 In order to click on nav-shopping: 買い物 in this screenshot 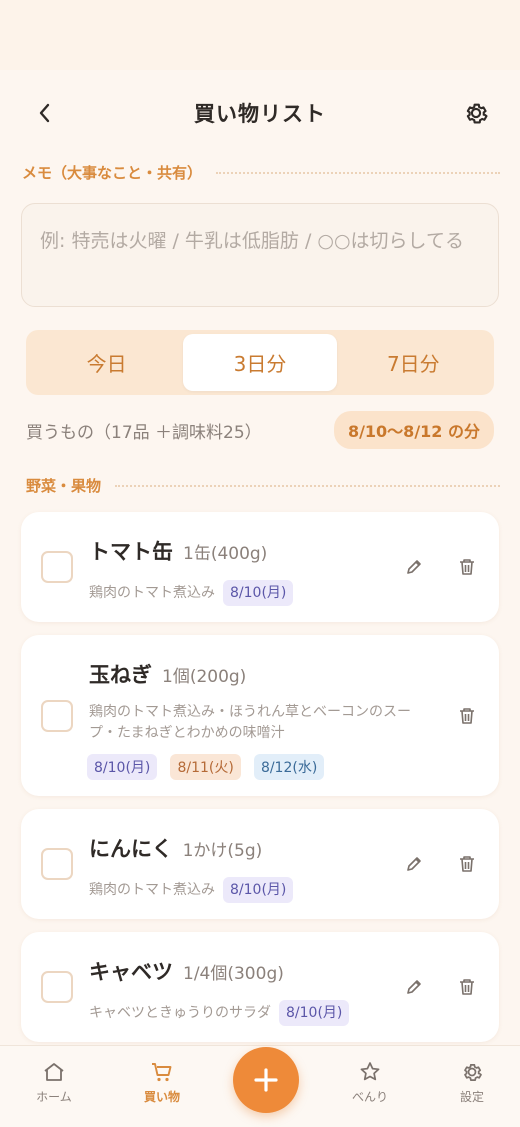, I will do `click(162, 1082)`.